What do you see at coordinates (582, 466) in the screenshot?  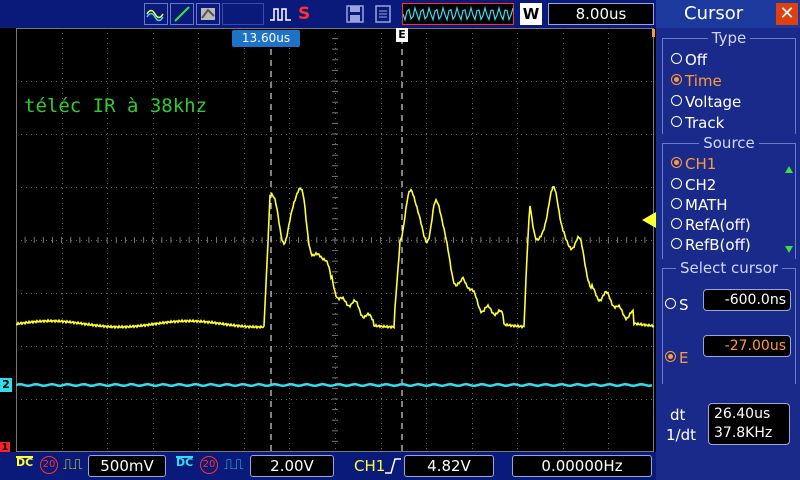 I see `frequency-counter: 0.00000Hz` at bounding box center [582, 466].